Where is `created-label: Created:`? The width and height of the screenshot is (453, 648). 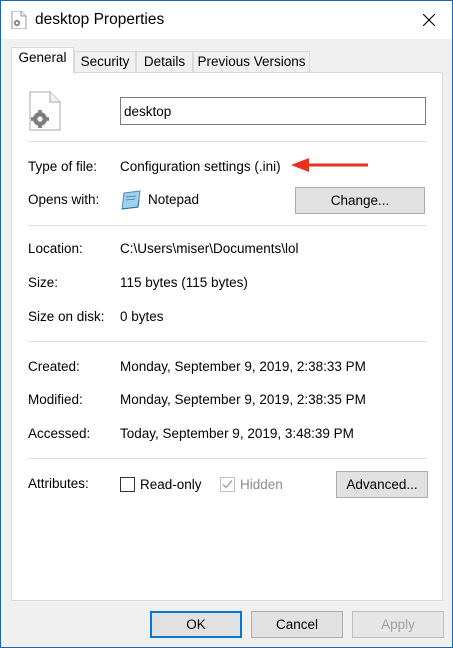
created-label: Created: is located at coordinates (54, 366).